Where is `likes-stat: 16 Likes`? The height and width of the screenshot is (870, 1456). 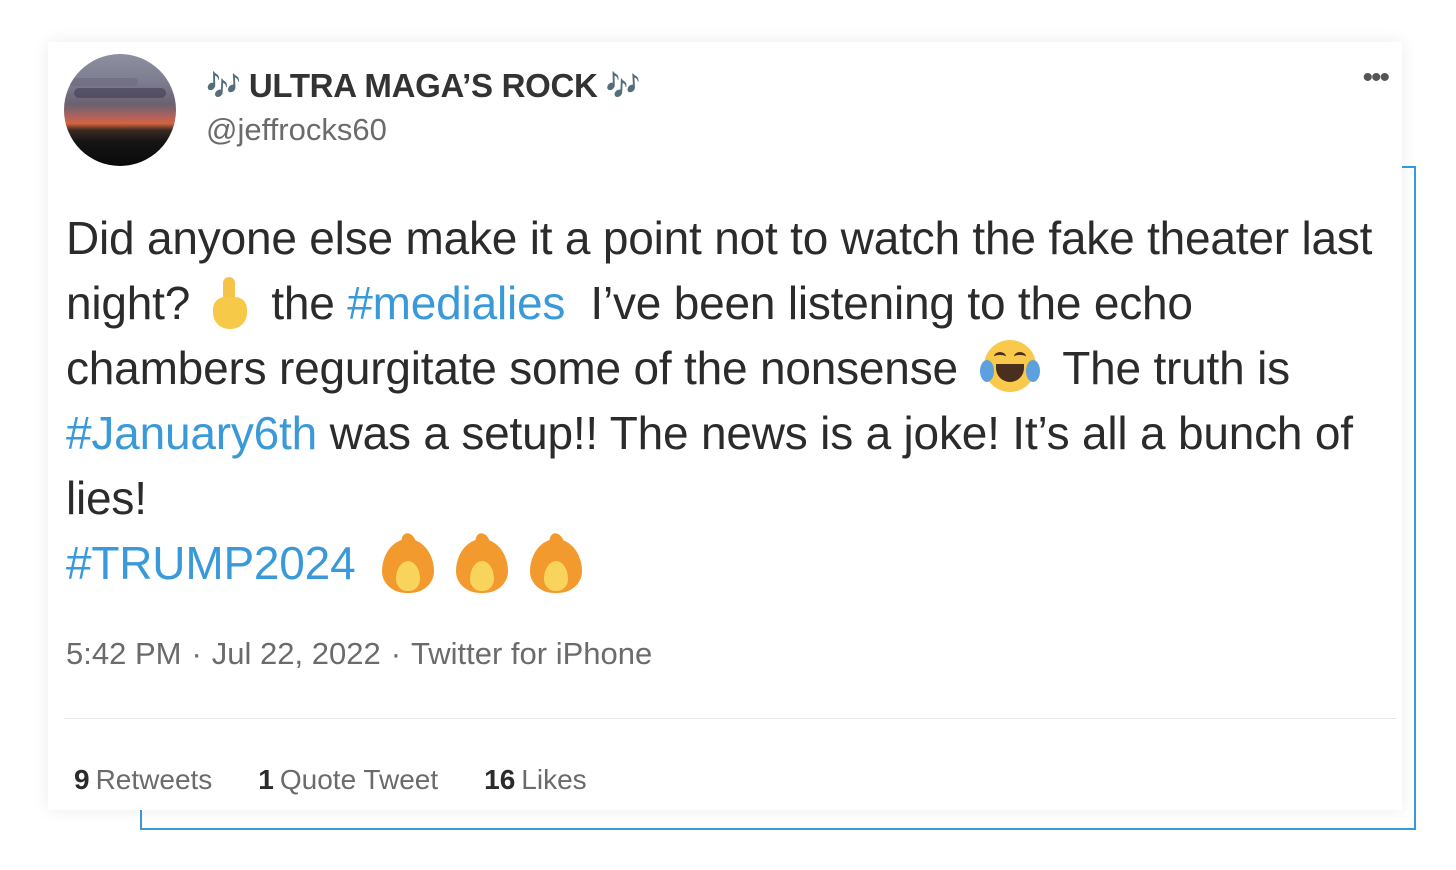
likes-stat: 16 Likes is located at coordinates (535, 780).